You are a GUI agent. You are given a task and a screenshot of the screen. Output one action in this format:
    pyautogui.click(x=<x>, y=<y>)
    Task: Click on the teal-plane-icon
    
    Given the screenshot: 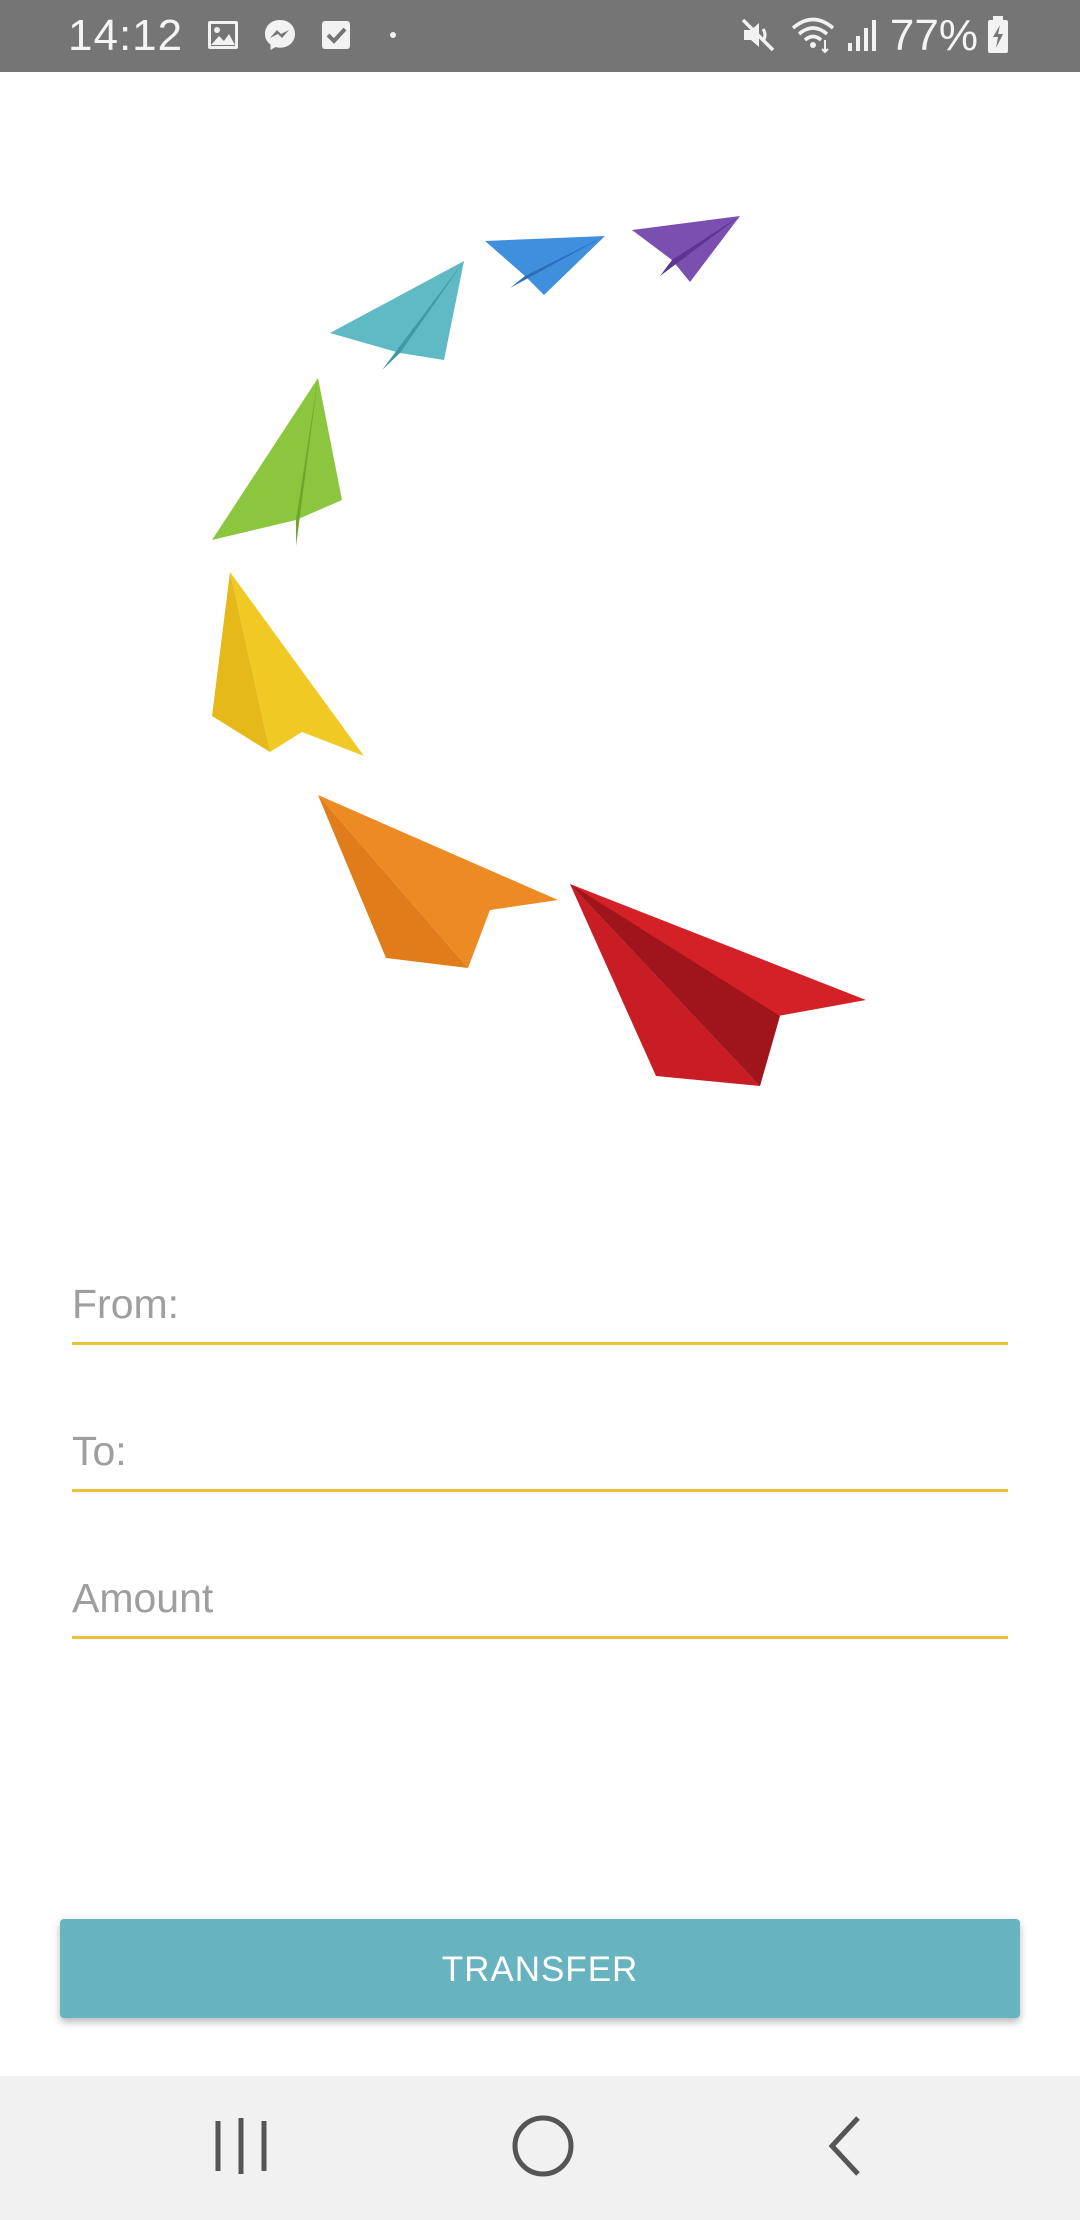 What is the action you would take?
    pyautogui.click(x=397, y=315)
    